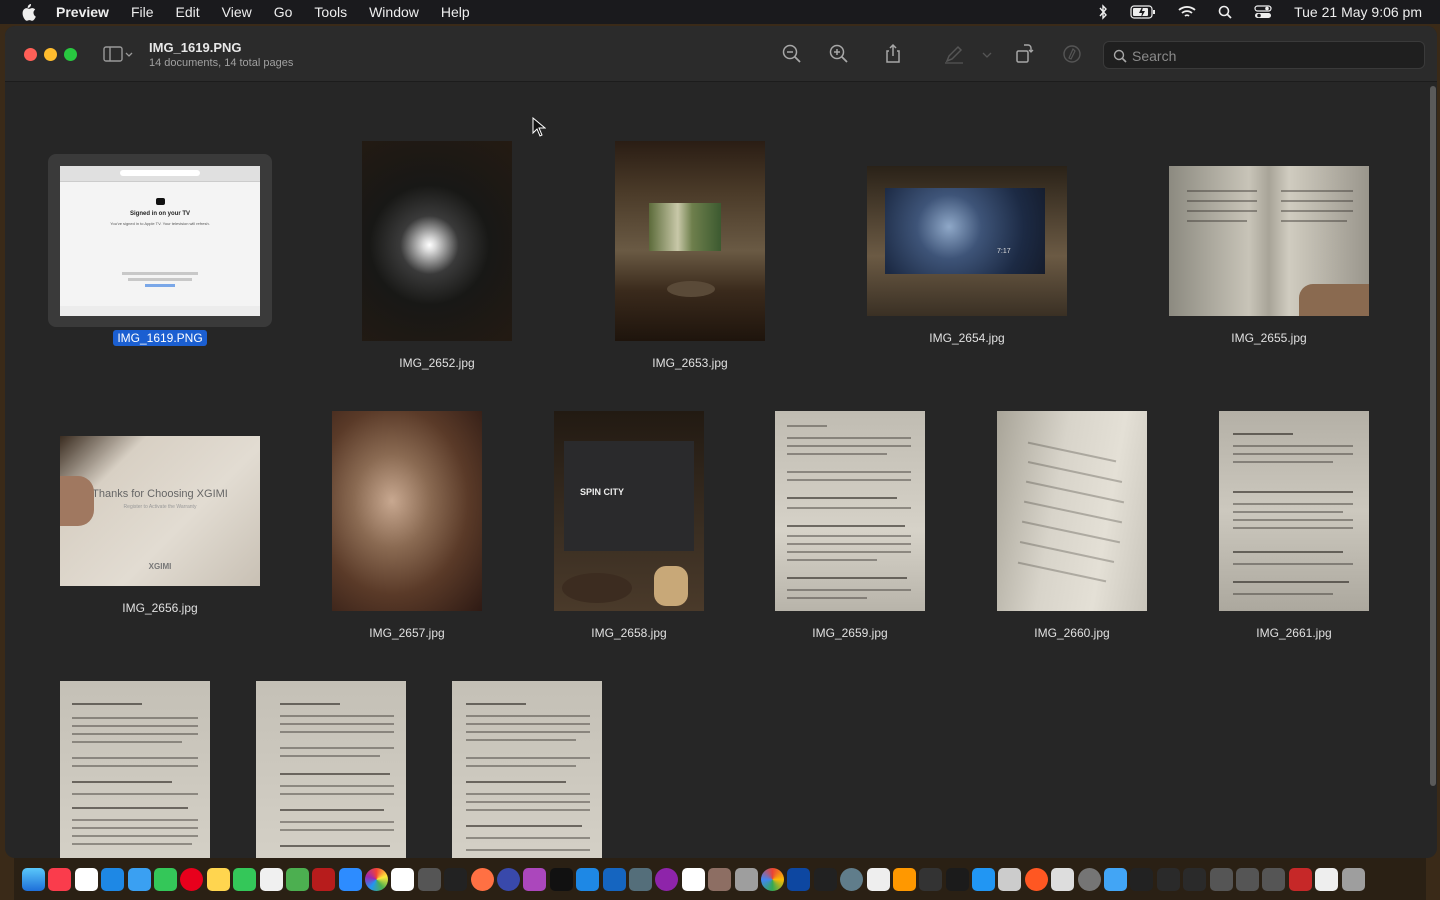 The image size is (1440, 900). Describe the element at coordinates (1433, 436) in the screenshot. I see `vertical-scrollbar` at that location.